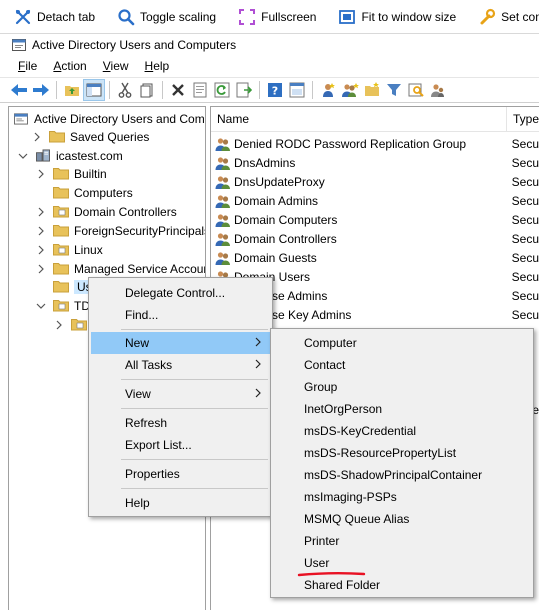  Describe the element at coordinates (146, 423) in the screenshot. I see `menu-item-label: Refresh` at that location.